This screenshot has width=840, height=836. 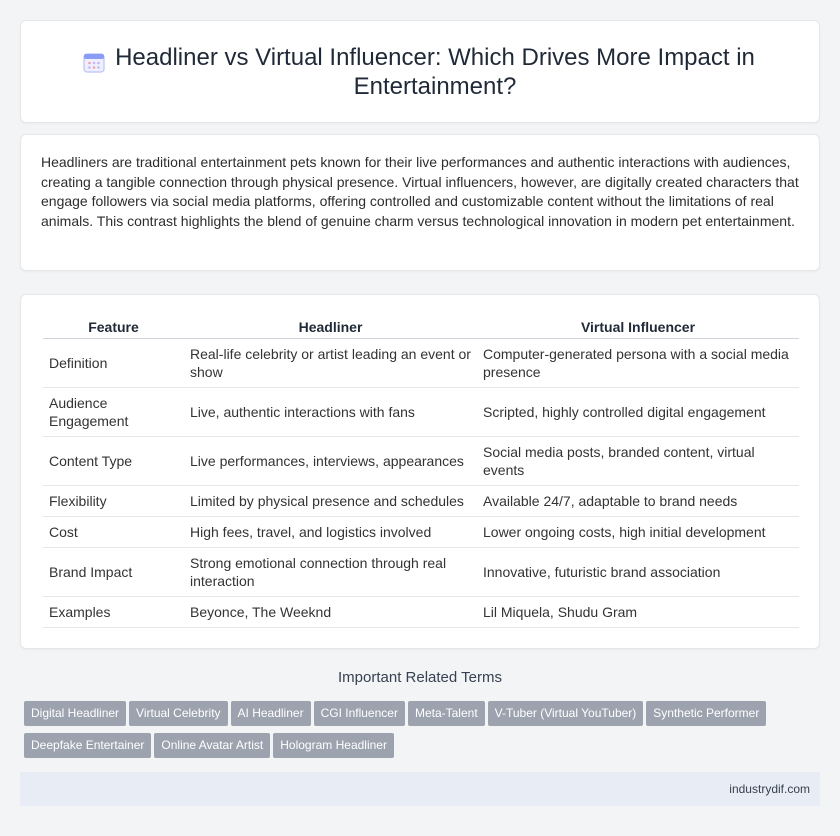 What do you see at coordinates (638, 572) in the screenshot?
I see `table-cell: Innovative, futuristic brand association` at bounding box center [638, 572].